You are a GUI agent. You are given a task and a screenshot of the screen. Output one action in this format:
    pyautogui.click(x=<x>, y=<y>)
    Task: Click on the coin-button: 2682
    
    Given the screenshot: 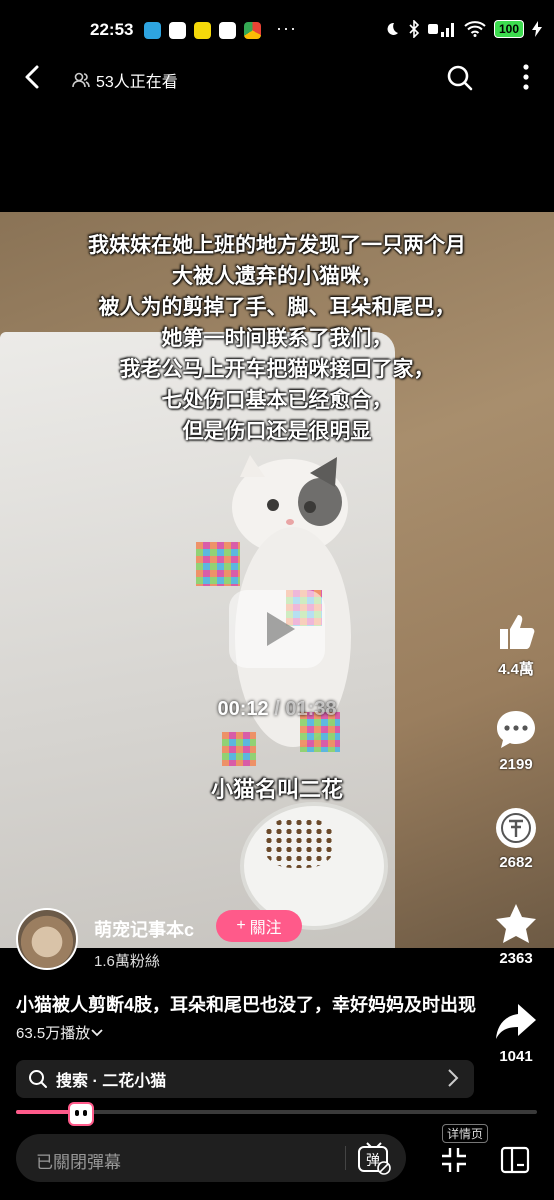 What is the action you would take?
    pyautogui.click(x=516, y=838)
    